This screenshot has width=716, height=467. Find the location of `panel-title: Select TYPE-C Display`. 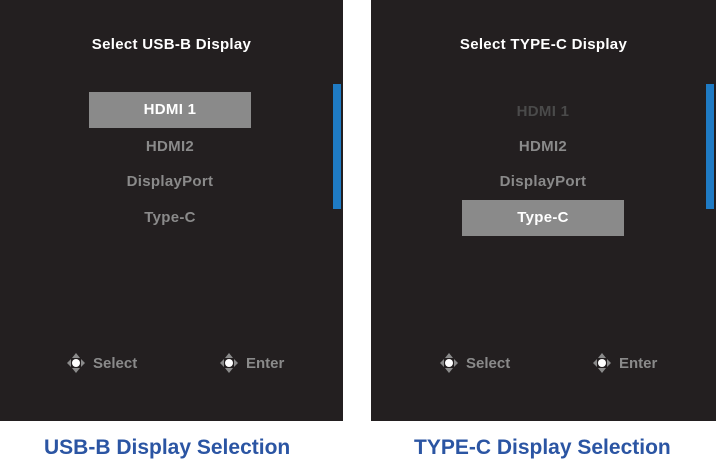

panel-title: Select TYPE-C Display is located at coordinates (543, 44).